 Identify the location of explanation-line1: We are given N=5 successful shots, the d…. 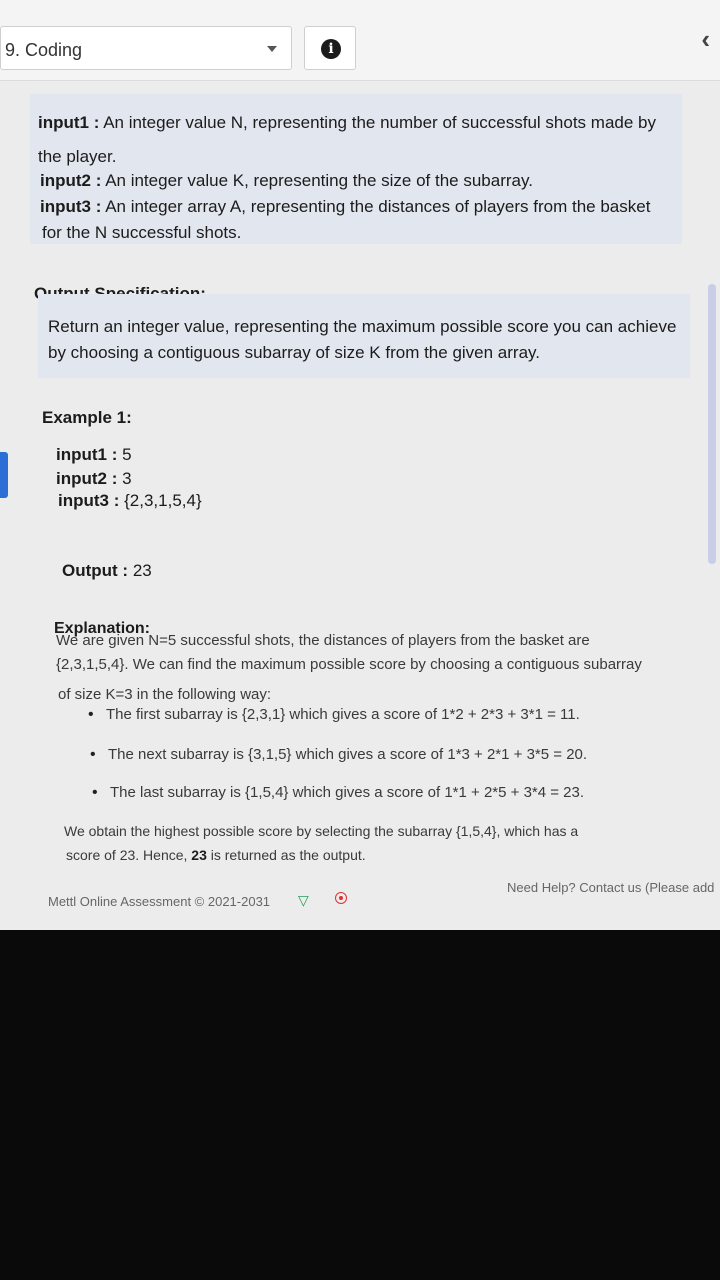
(323, 640).